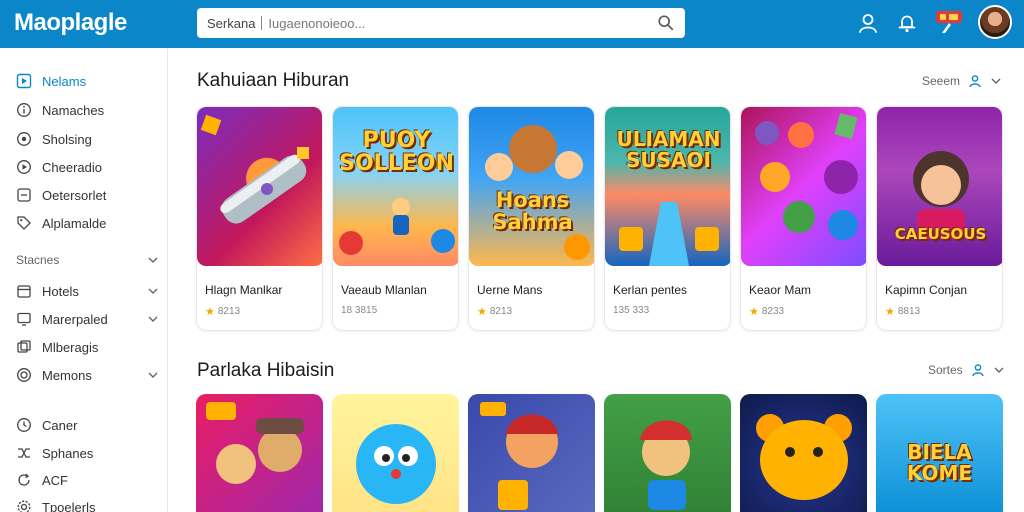 This screenshot has width=1024, height=512. What do you see at coordinates (72, 167) in the screenshot?
I see `sidebar-item-label: Cheeradio` at bounding box center [72, 167].